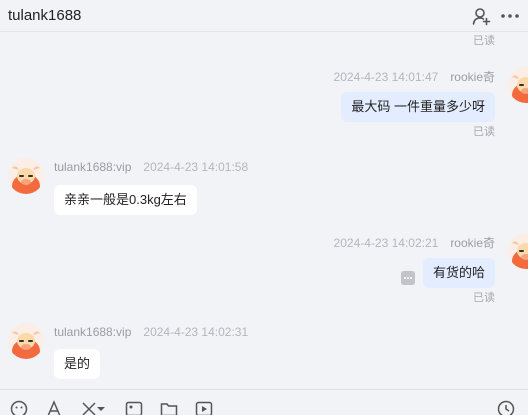  I want to click on more-icon, so click(510, 16).